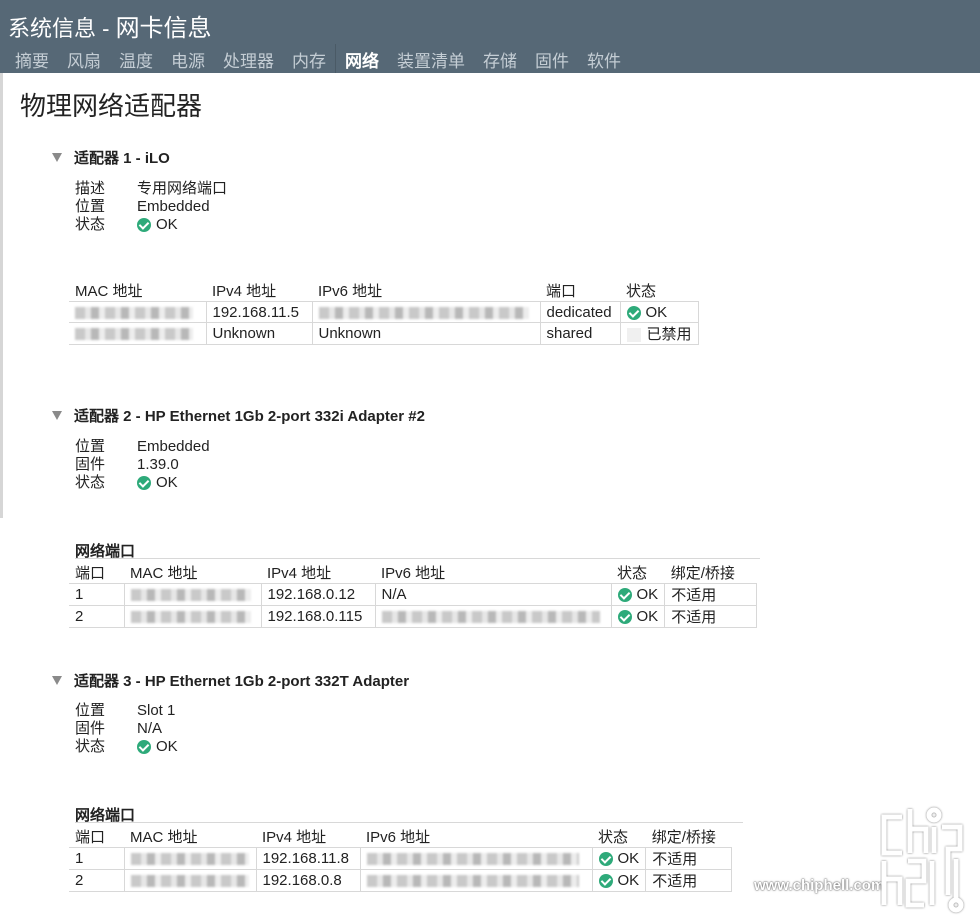 This screenshot has width=980, height=920. I want to click on ipv4-cell: Unknown, so click(259, 333).